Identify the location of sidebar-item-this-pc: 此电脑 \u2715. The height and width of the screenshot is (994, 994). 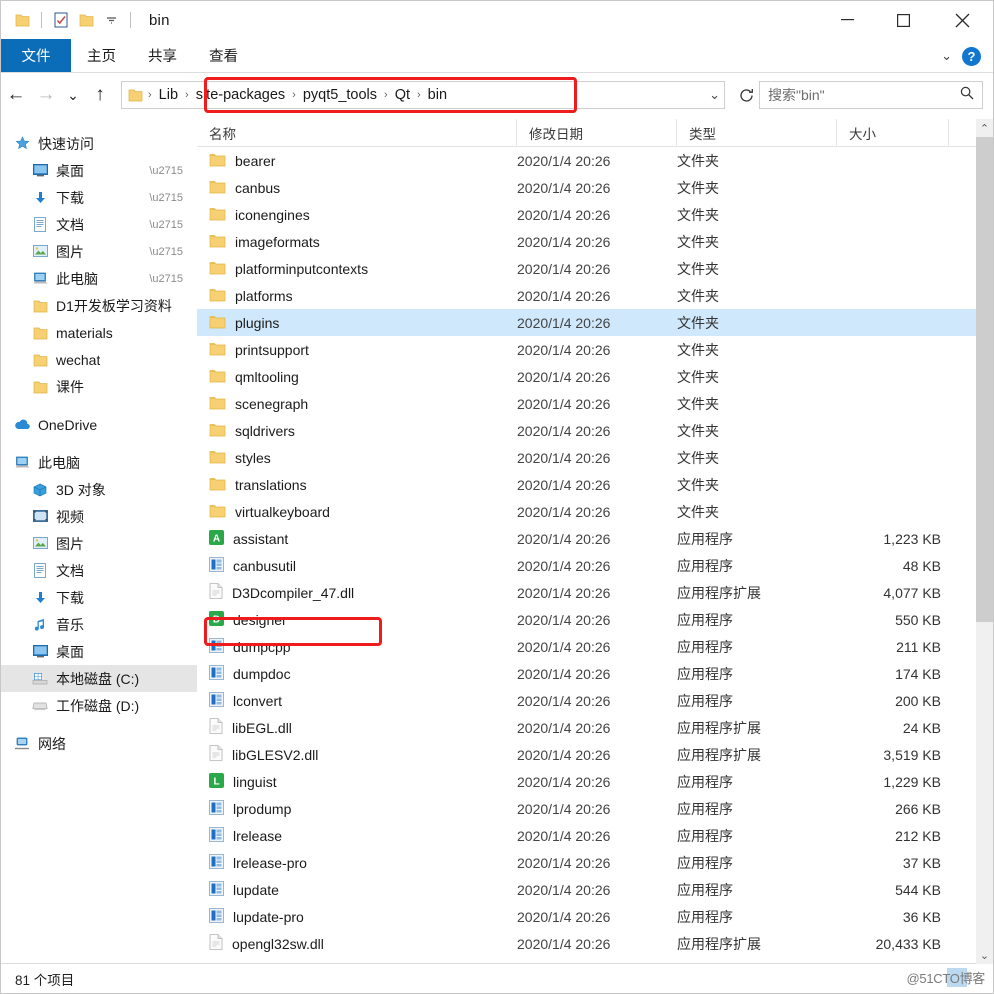
(99, 278).